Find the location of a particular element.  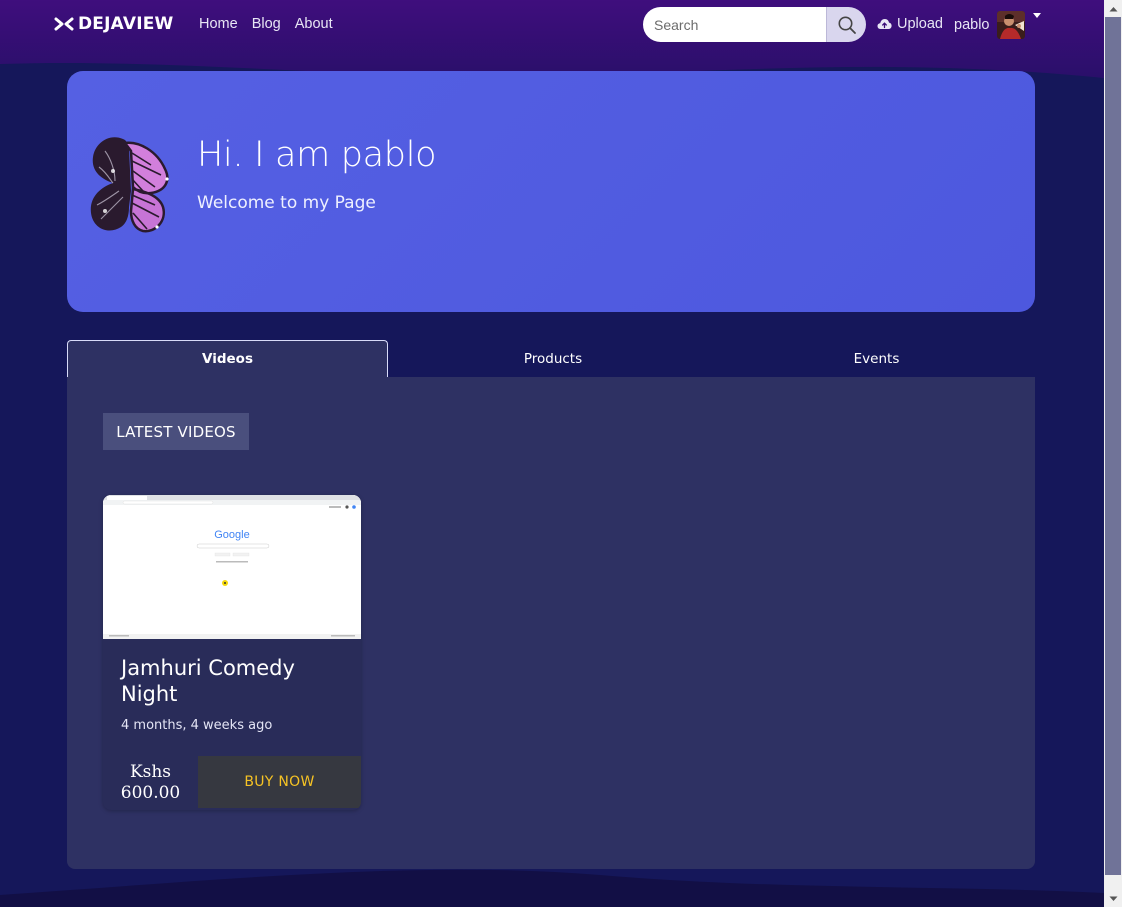

hero-title: Hi. I am pablo is located at coordinates (317, 155).